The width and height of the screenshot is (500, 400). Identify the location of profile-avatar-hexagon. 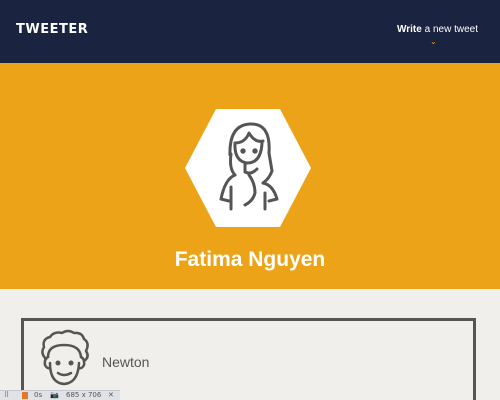
(248, 168).